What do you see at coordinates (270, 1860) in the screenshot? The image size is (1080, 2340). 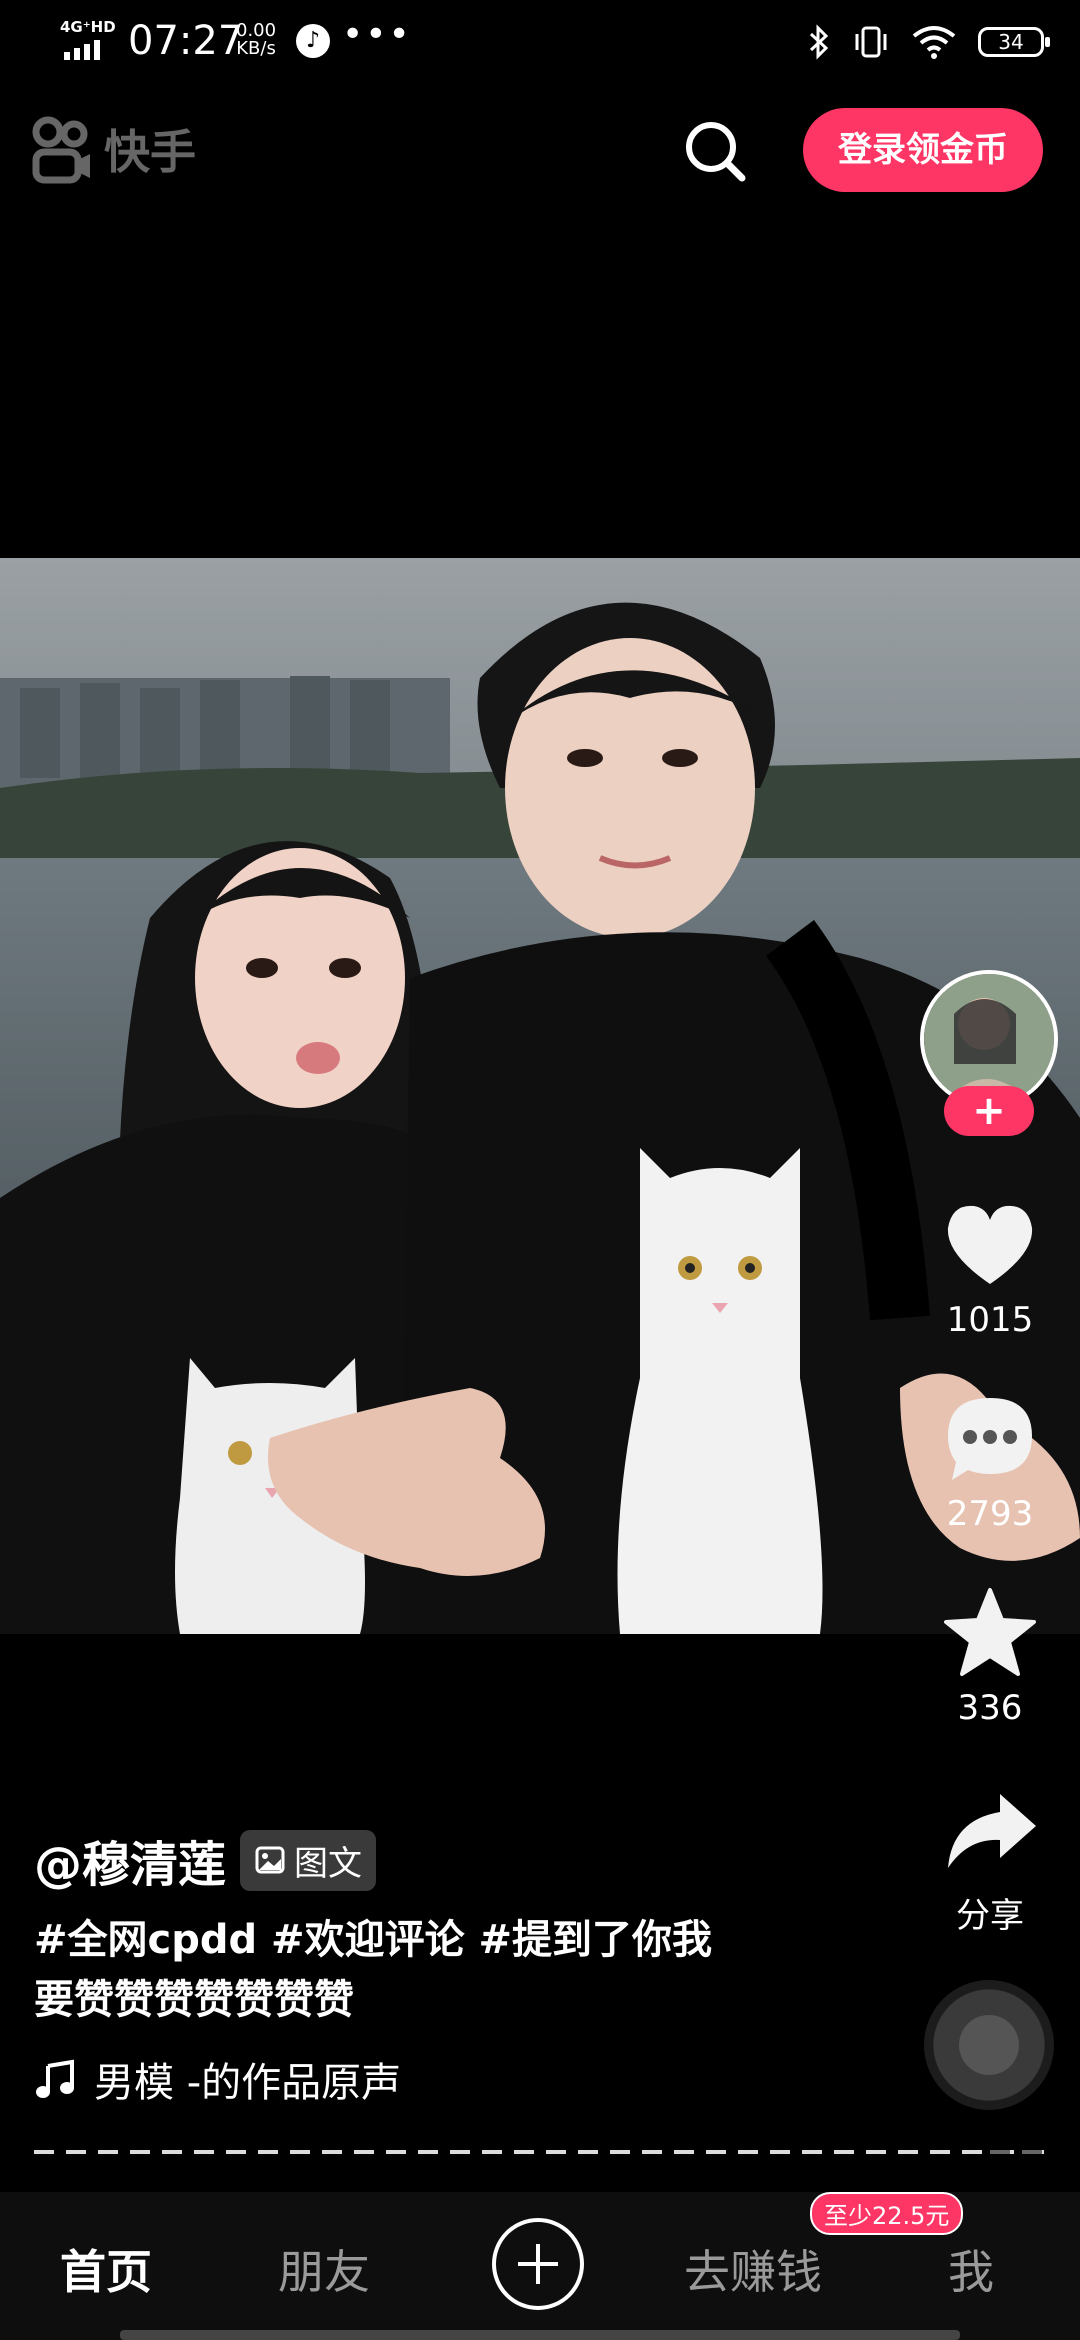 I see `image-icon` at bounding box center [270, 1860].